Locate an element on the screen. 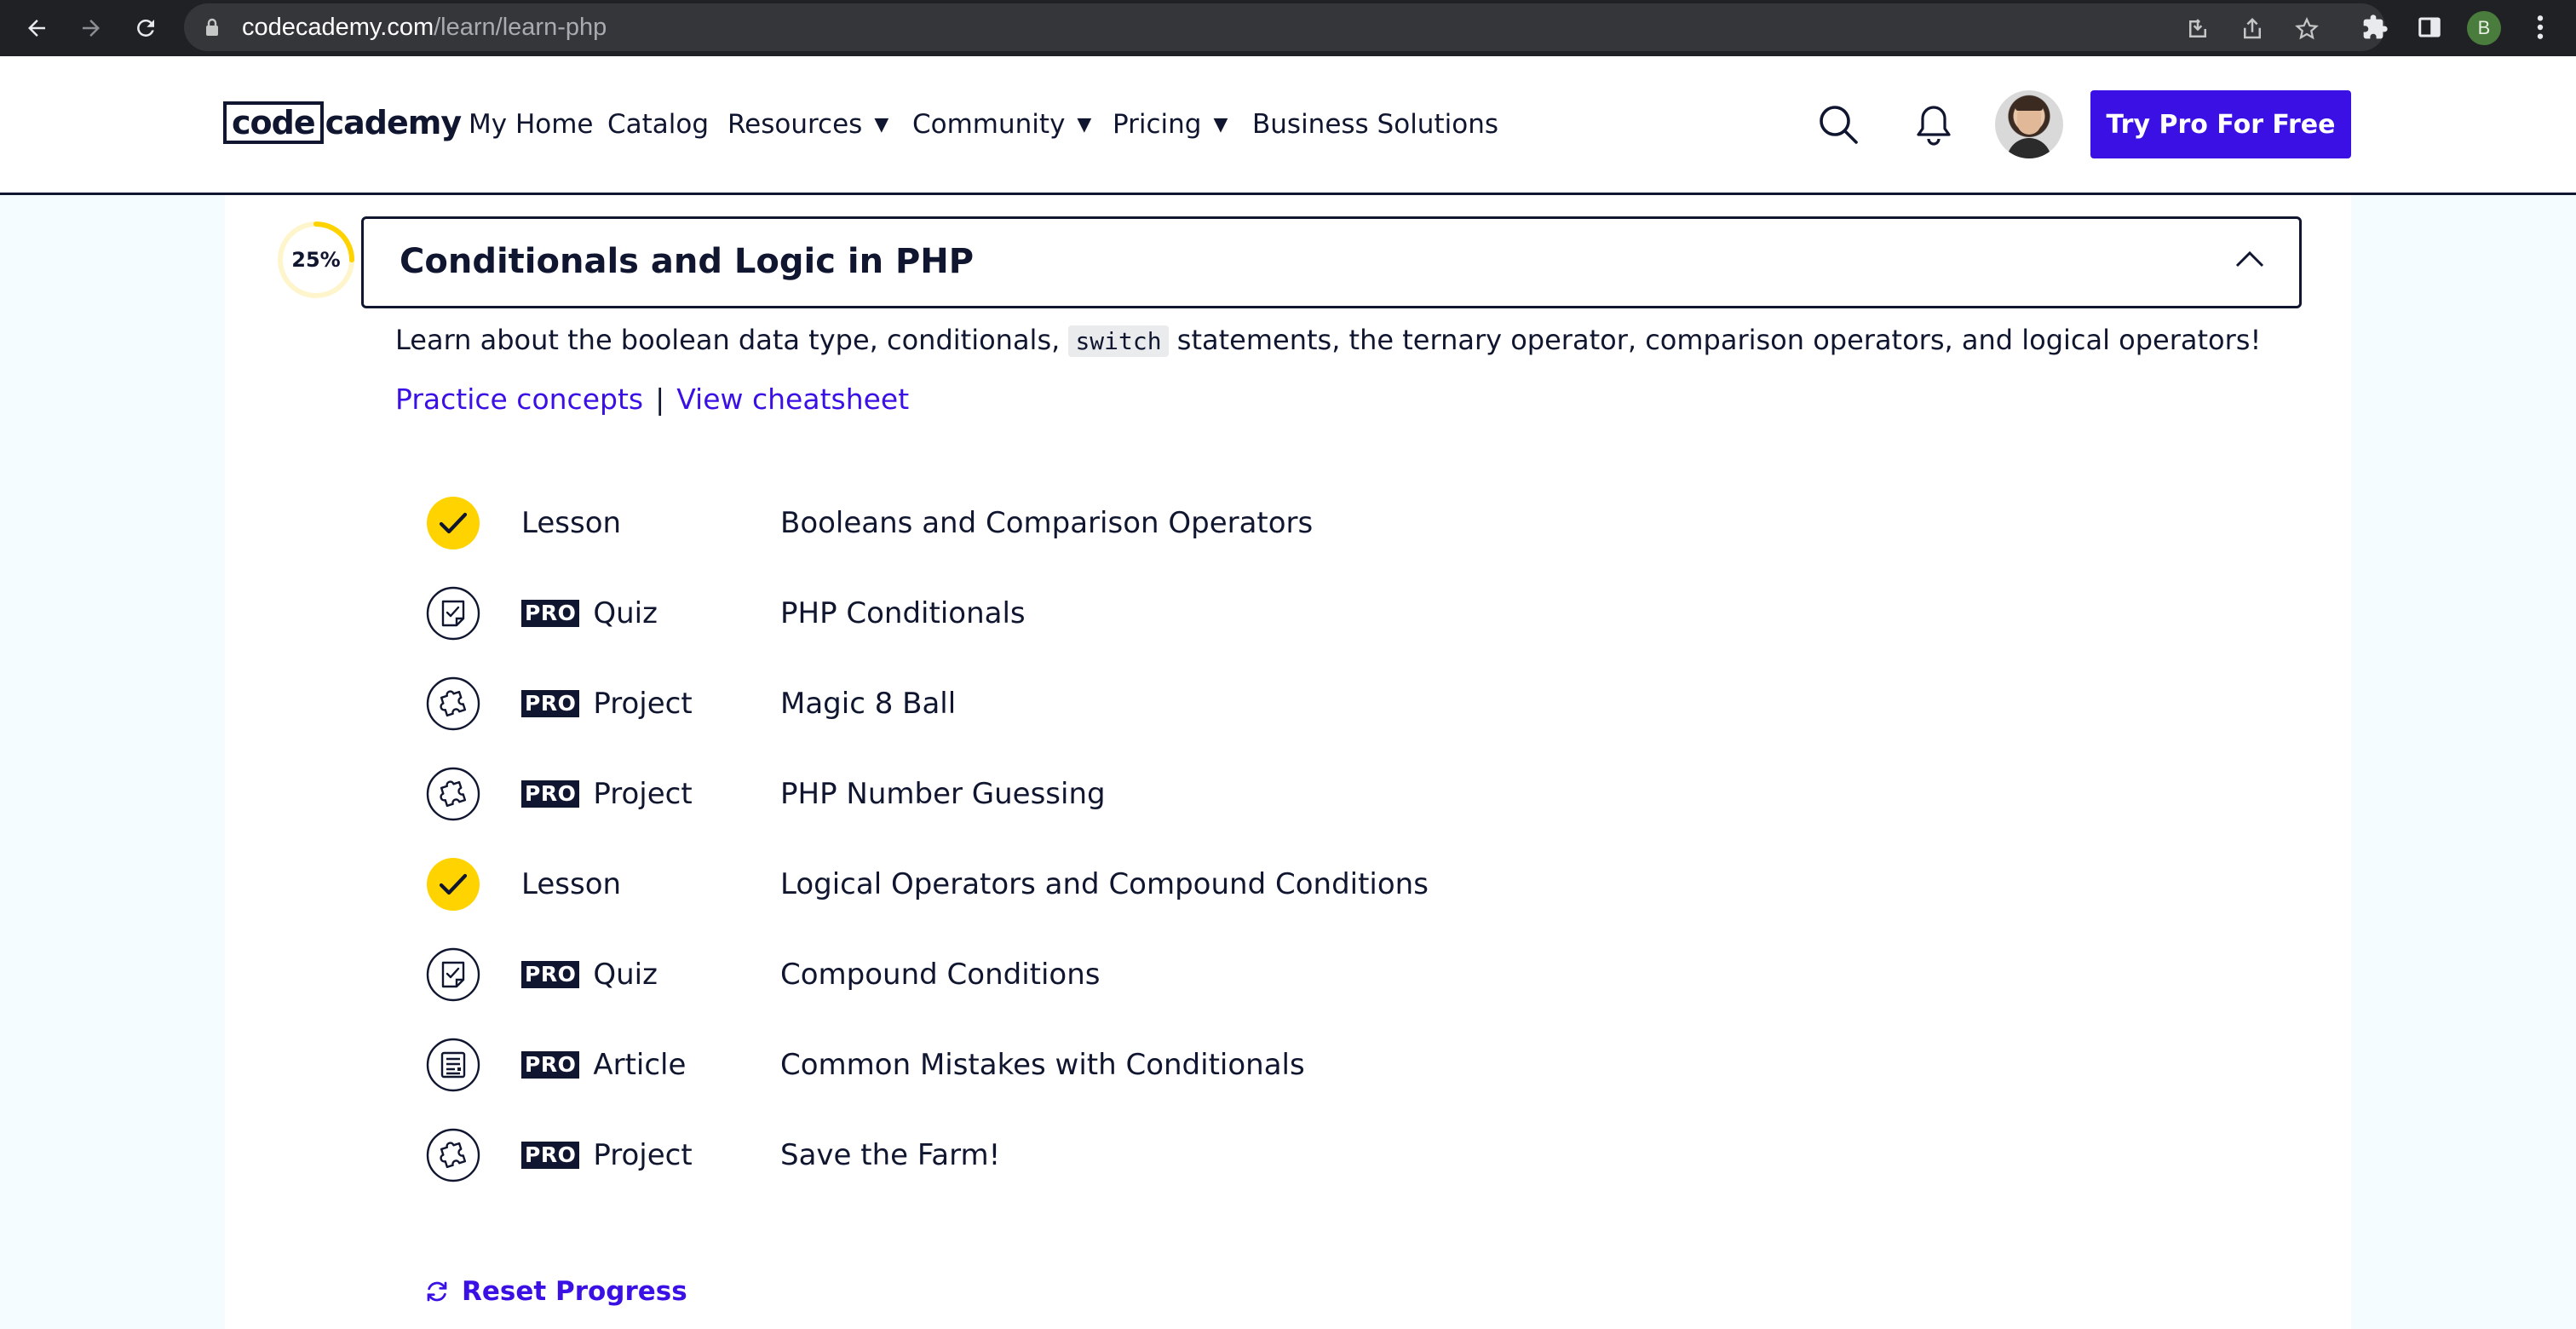 The width and height of the screenshot is (2576, 1329). share-button is located at coordinates (2253, 29).